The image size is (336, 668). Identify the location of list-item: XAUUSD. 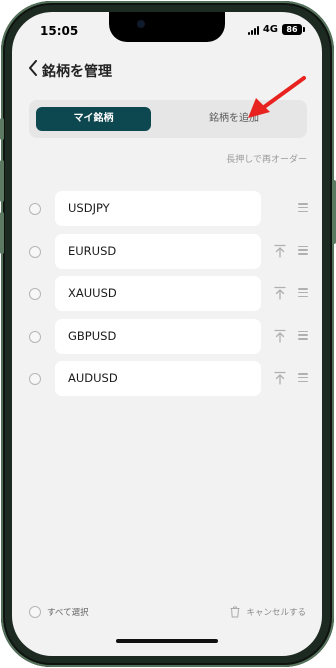
(167, 294).